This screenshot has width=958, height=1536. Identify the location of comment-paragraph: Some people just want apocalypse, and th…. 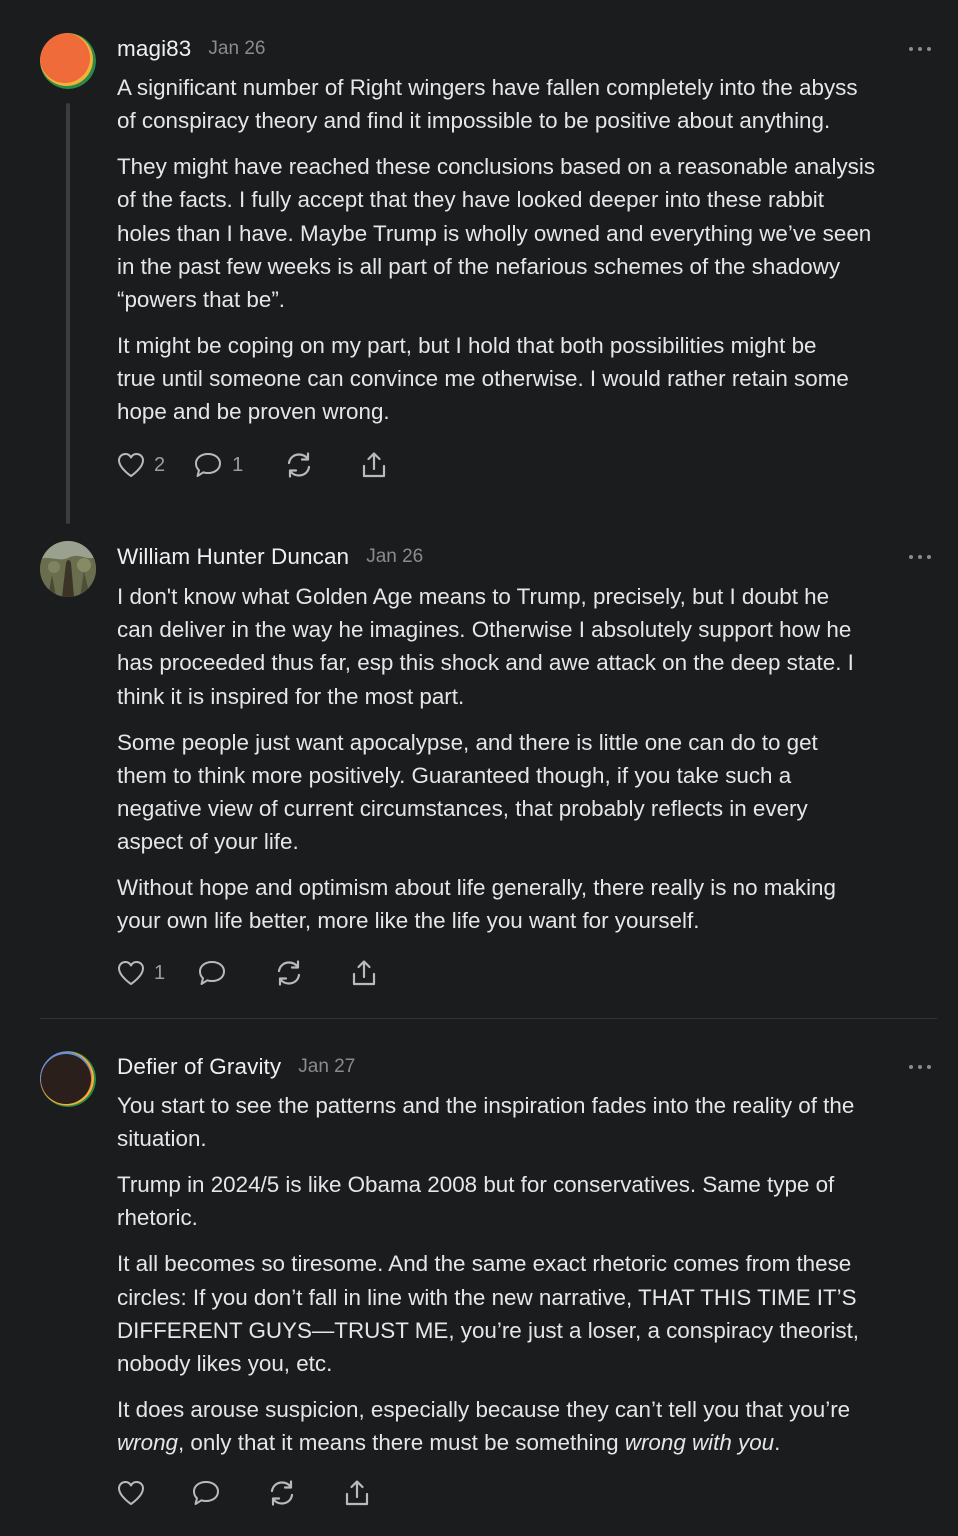
(467, 792).